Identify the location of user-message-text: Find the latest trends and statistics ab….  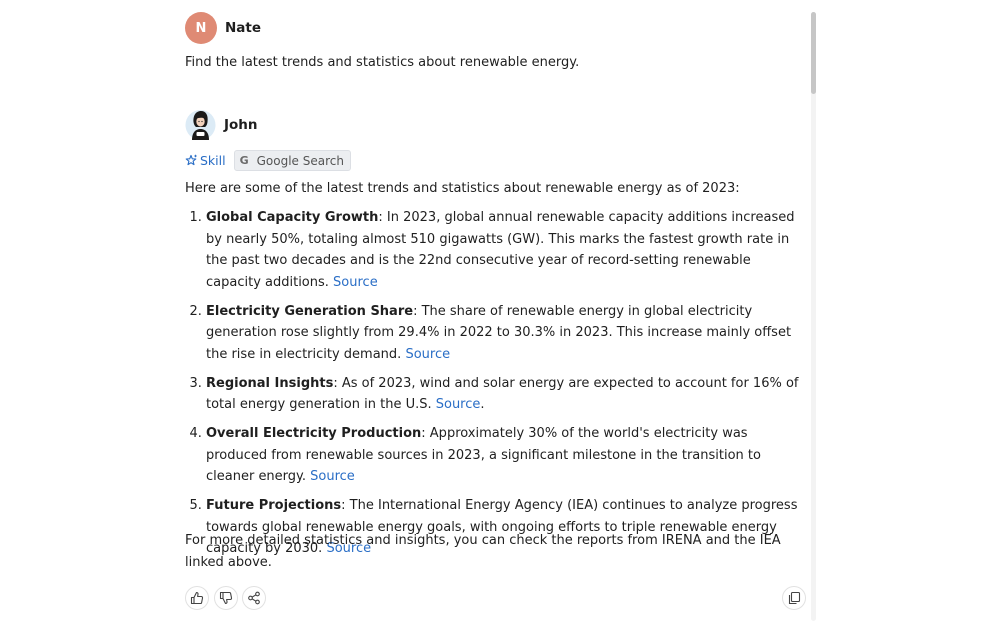
(382, 62).